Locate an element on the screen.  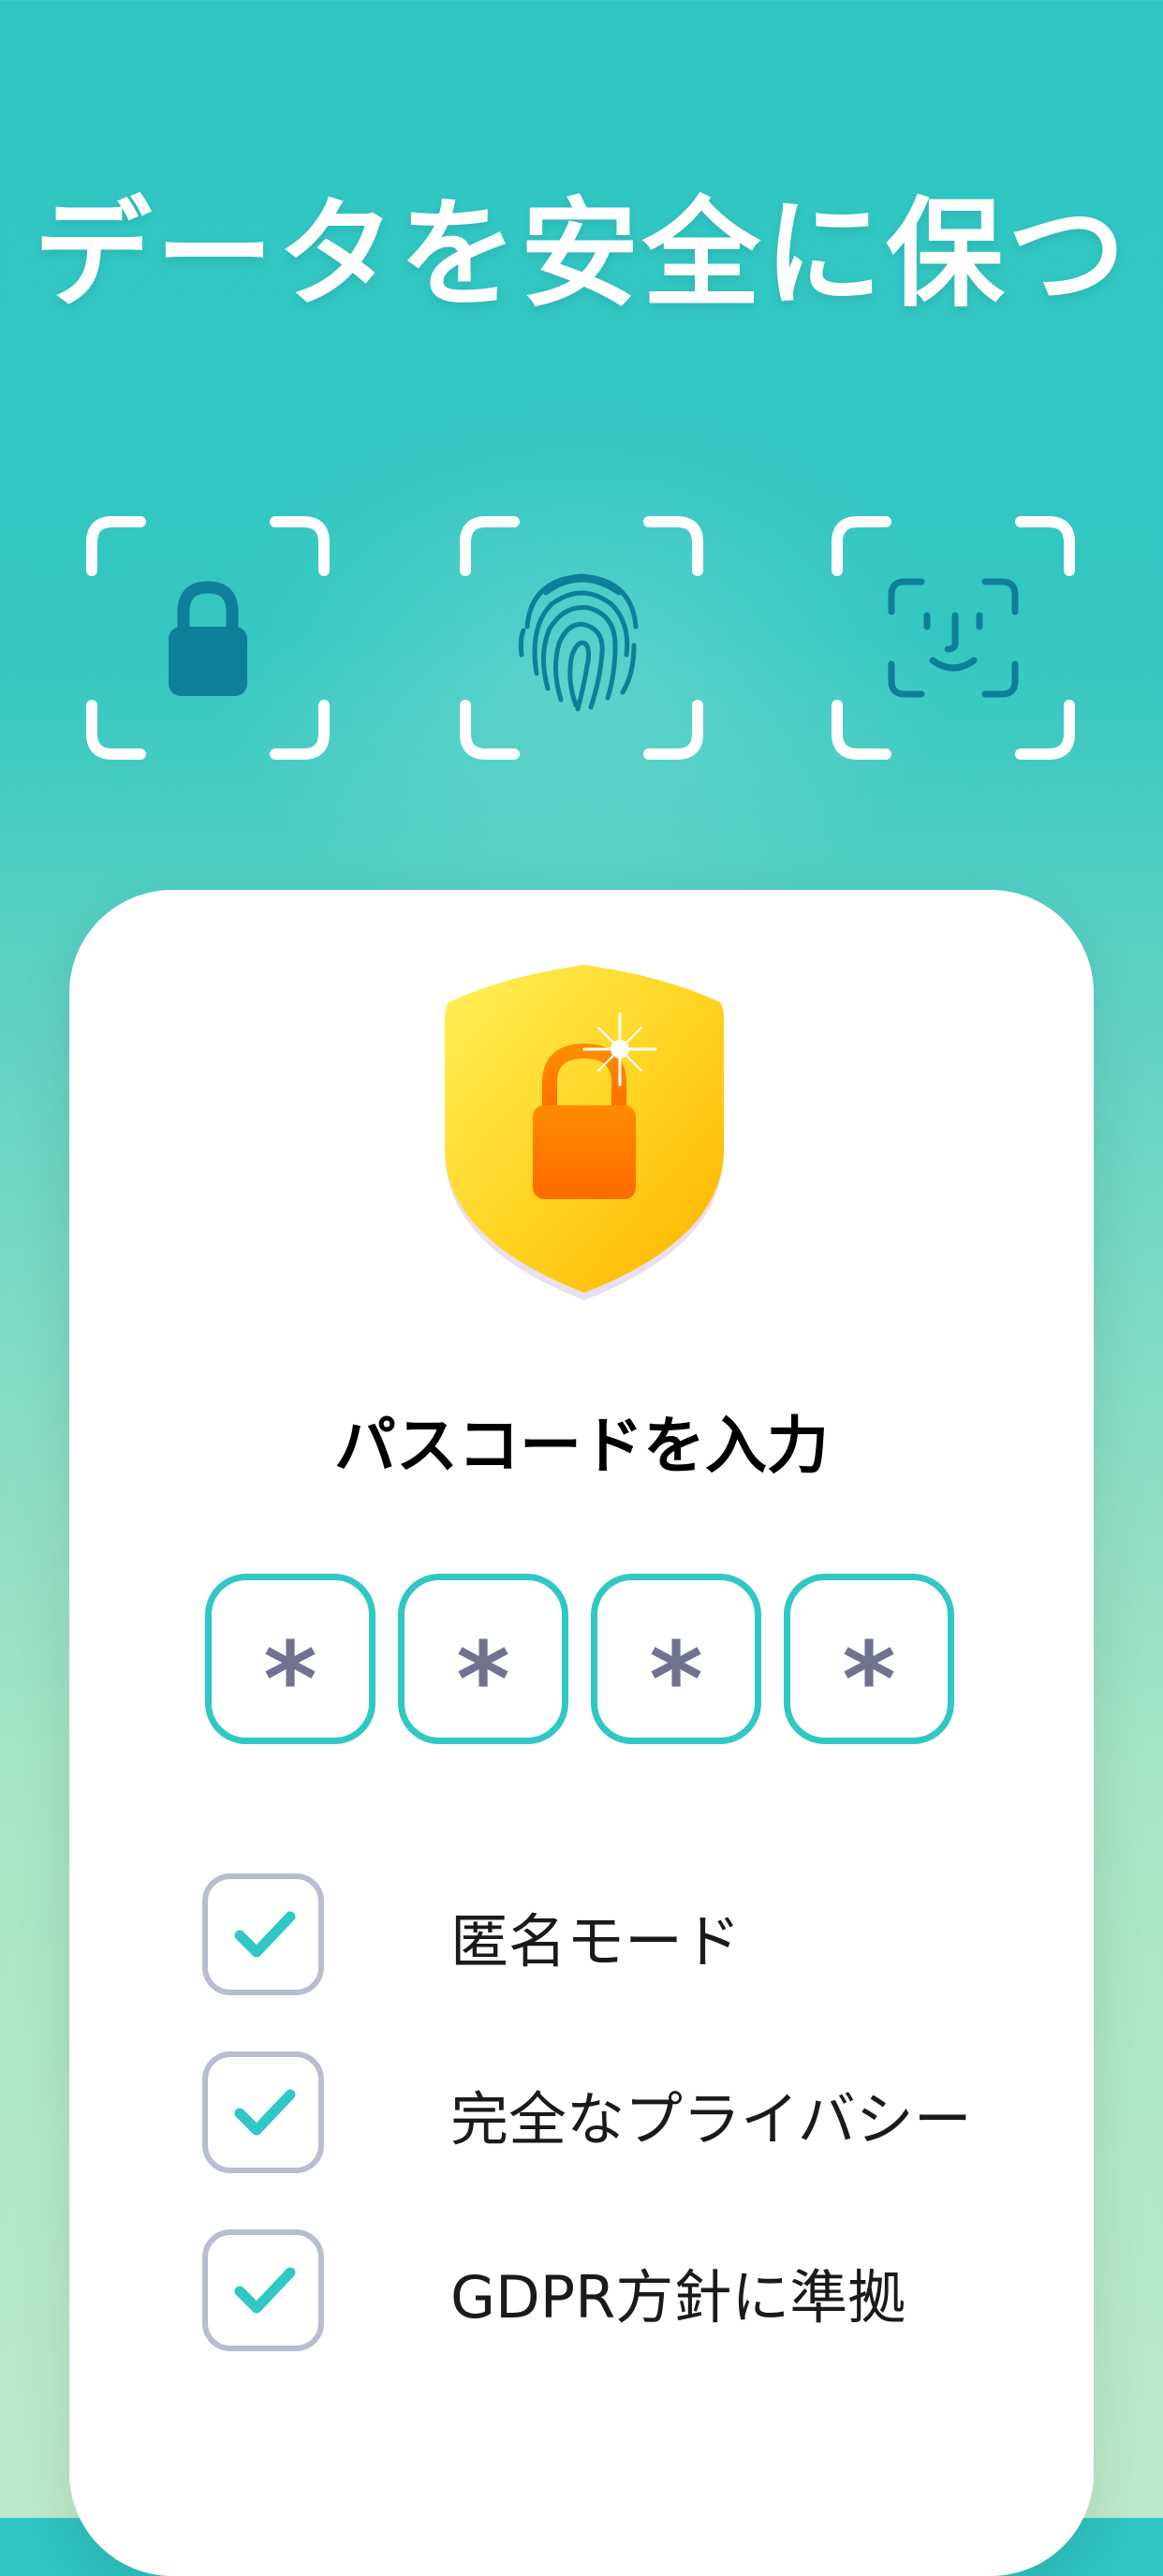
method-face-id is located at coordinates (953, 638).